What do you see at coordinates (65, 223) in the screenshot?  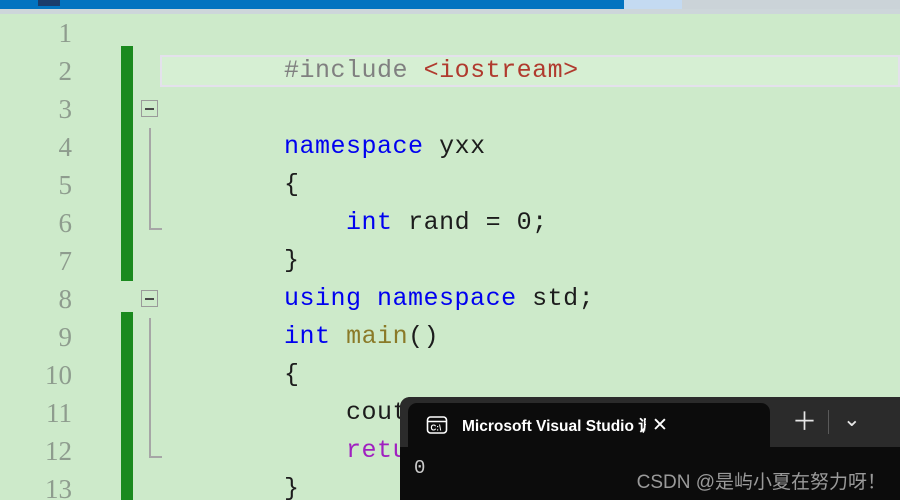 I see `line-number: 6` at bounding box center [65, 223].